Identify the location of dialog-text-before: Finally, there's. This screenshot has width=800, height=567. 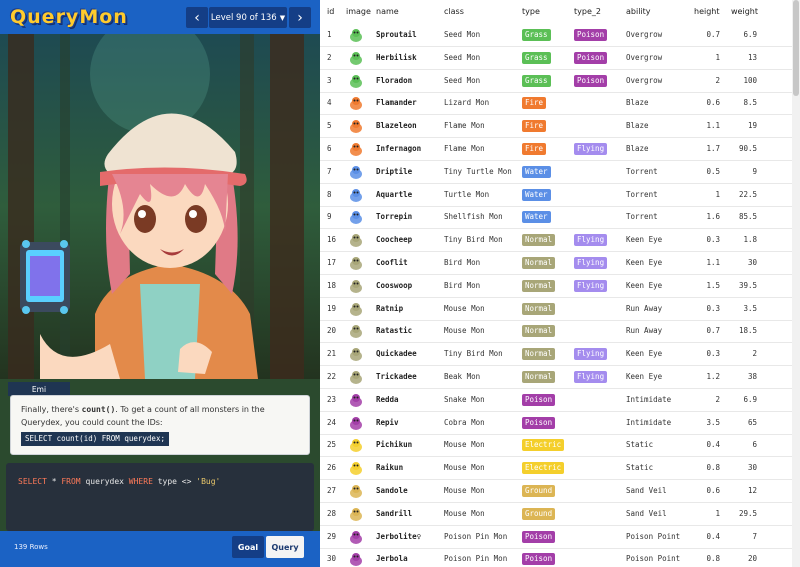
(51, 409).